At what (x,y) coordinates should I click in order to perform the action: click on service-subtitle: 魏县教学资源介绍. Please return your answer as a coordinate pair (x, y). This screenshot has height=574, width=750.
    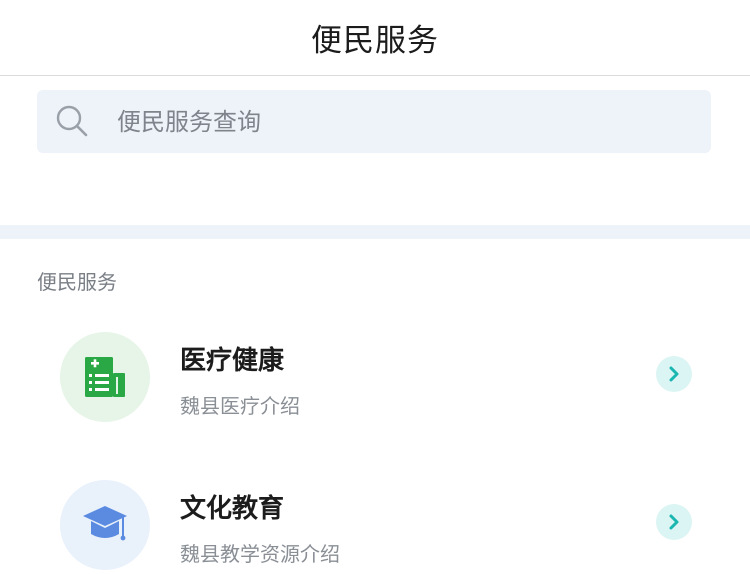
    Looking at the image, I should click on (260, 554).